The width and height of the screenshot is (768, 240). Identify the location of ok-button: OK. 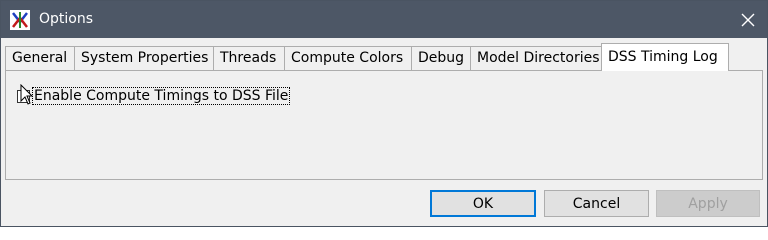
(483, 203).